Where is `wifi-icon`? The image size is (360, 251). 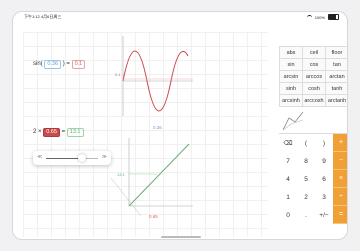
wifi-icon is located at coordinates (309, 17).